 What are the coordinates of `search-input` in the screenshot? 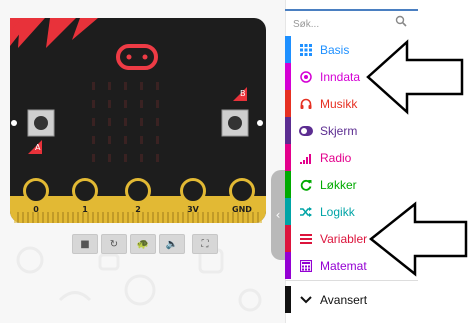 It's located at (343, 24).